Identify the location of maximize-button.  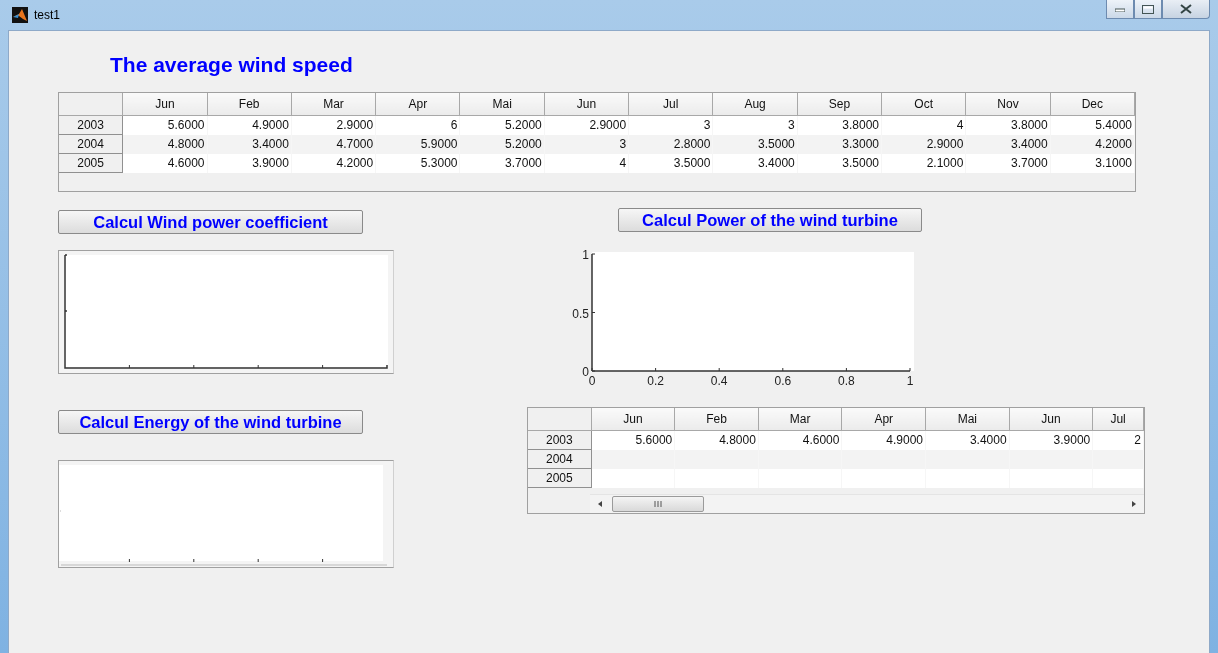
(1148, 9).